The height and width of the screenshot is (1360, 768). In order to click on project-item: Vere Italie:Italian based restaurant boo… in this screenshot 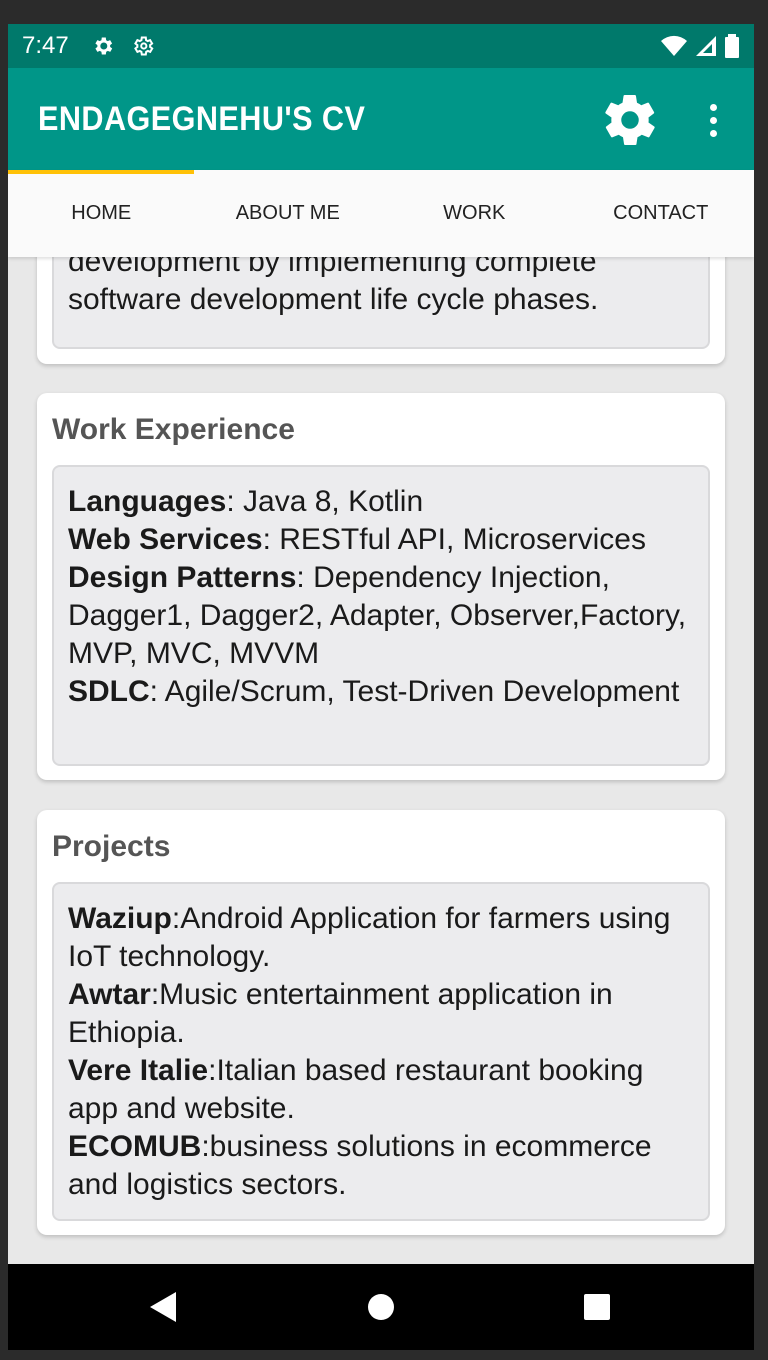, I will do `click(356, 1089)`.